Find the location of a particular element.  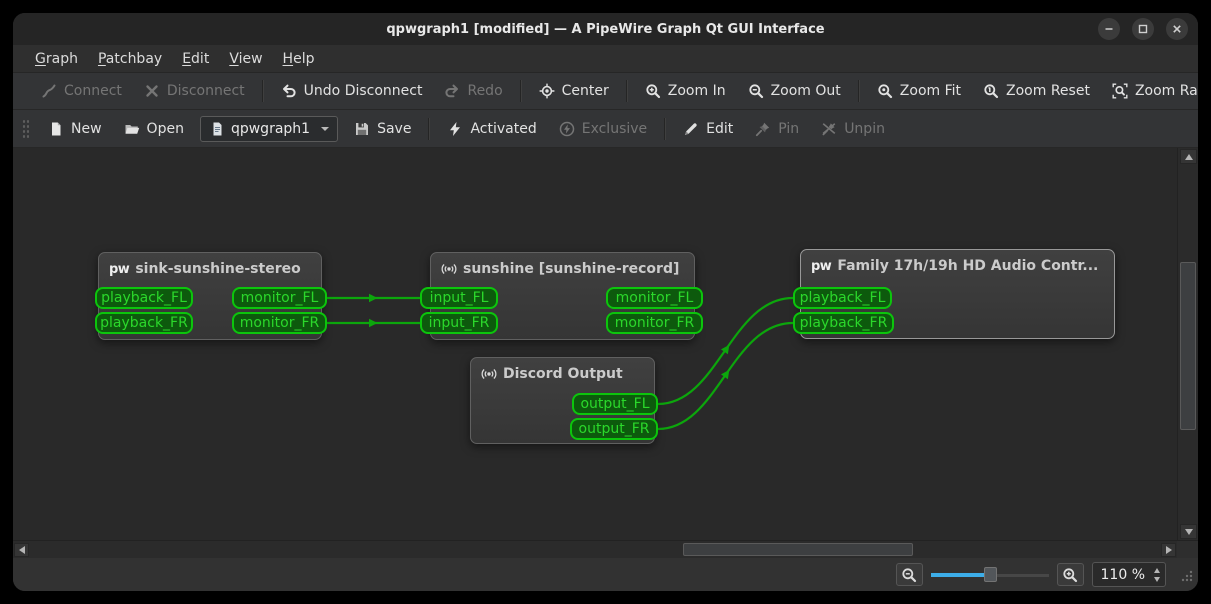

node-title: sunshine [sunshine-record] is located at coordinates (571, 269).